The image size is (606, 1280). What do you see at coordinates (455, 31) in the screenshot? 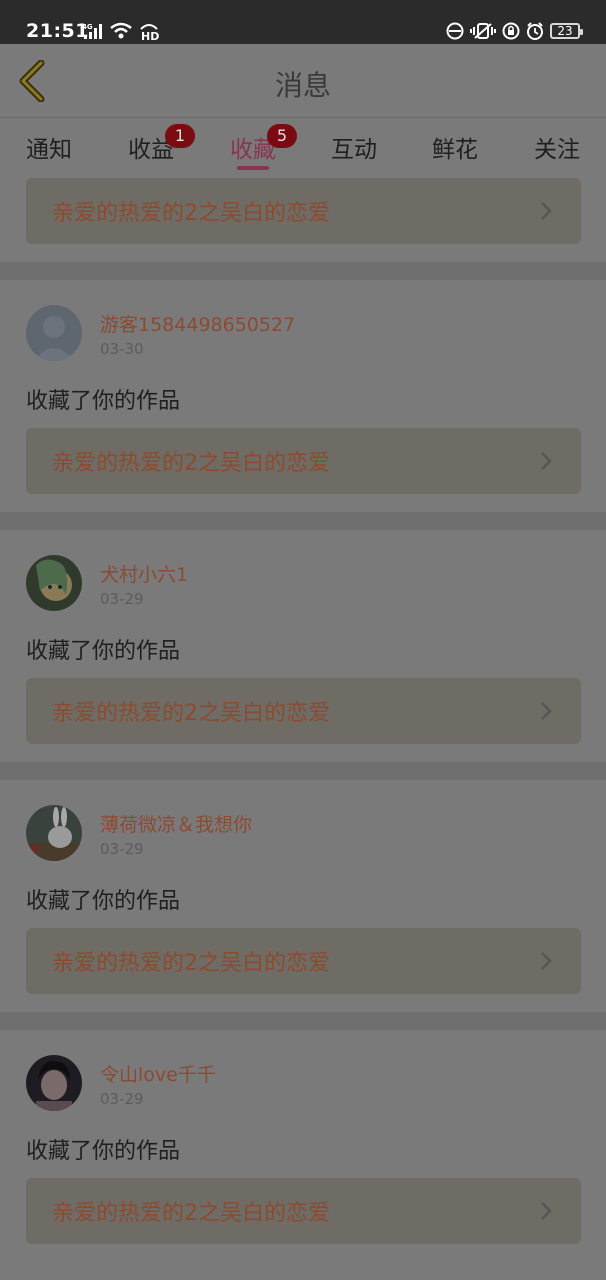
I see `mute-icon` at bounding box center [455, 31].